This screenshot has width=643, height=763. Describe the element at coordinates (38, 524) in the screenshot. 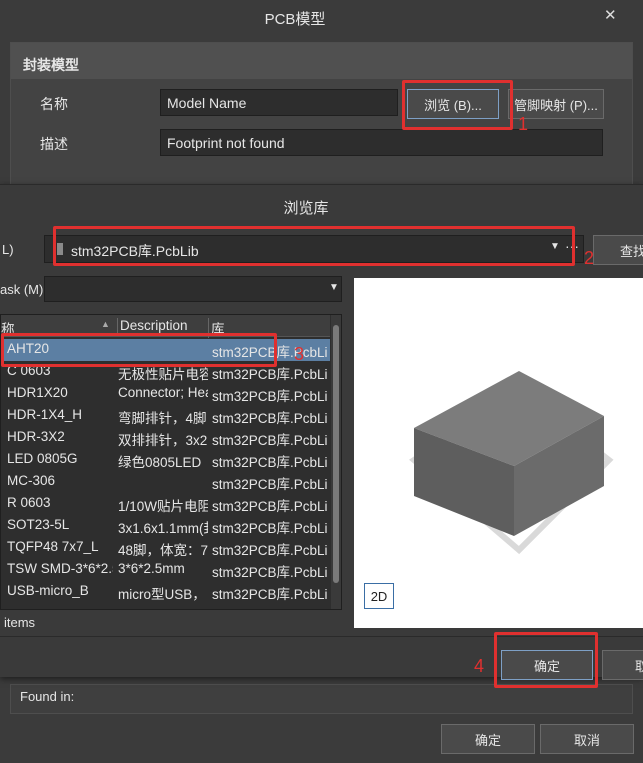

I see `item-name: SOT23-5L` at that location.